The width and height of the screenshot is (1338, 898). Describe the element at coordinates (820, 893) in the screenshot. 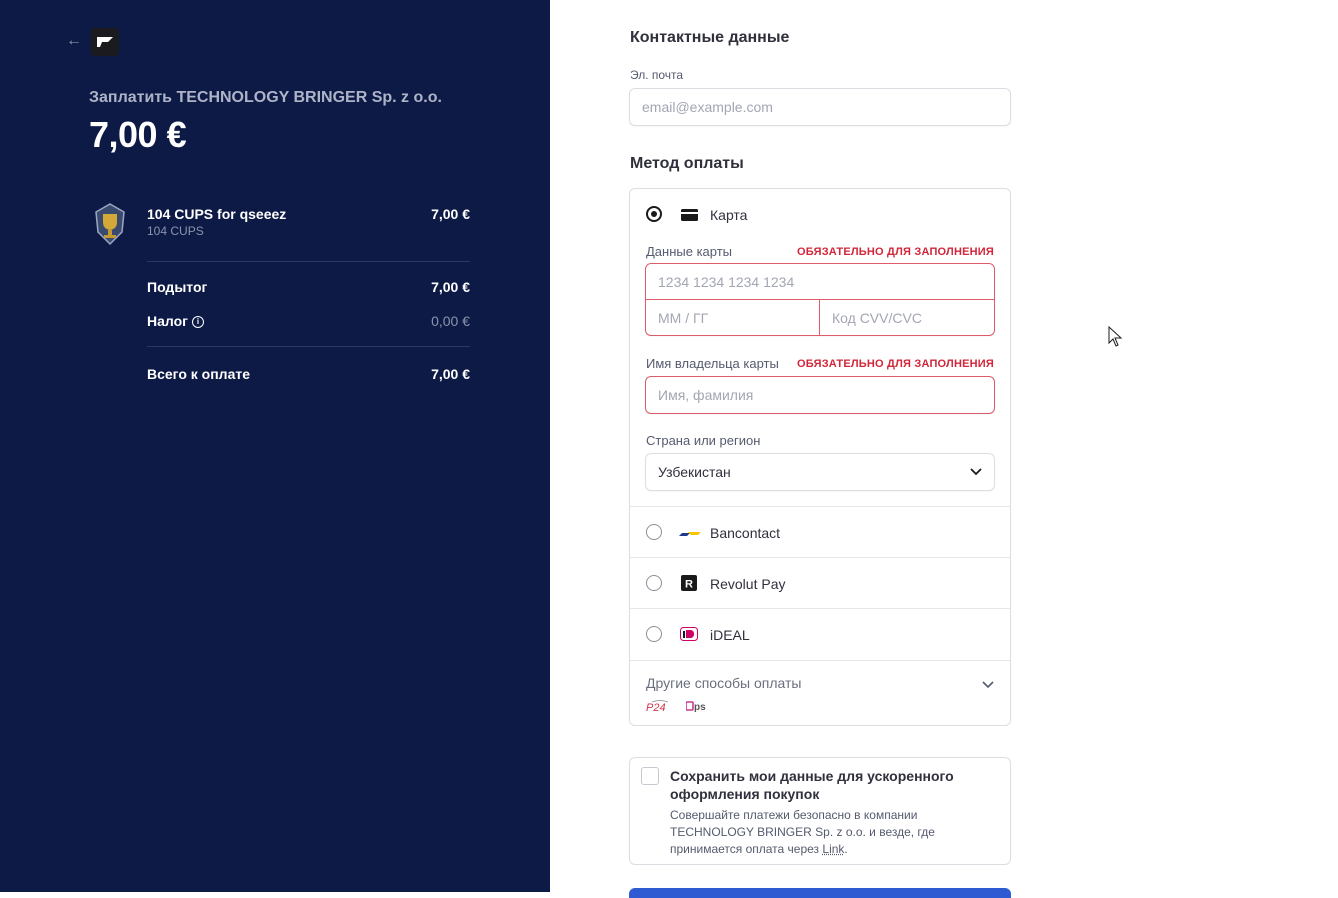

I see `pay-button` at that location.